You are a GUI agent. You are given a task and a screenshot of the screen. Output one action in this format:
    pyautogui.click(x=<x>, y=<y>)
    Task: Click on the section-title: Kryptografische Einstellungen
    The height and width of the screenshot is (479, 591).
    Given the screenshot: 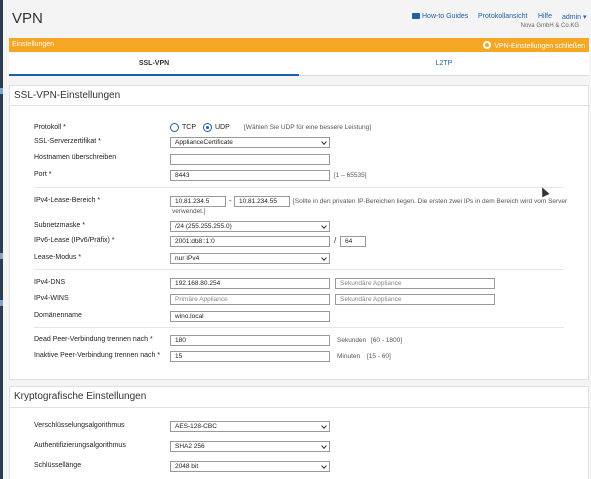 What is the action you would take?
    pyautogui.click(x=80, y=396)
    